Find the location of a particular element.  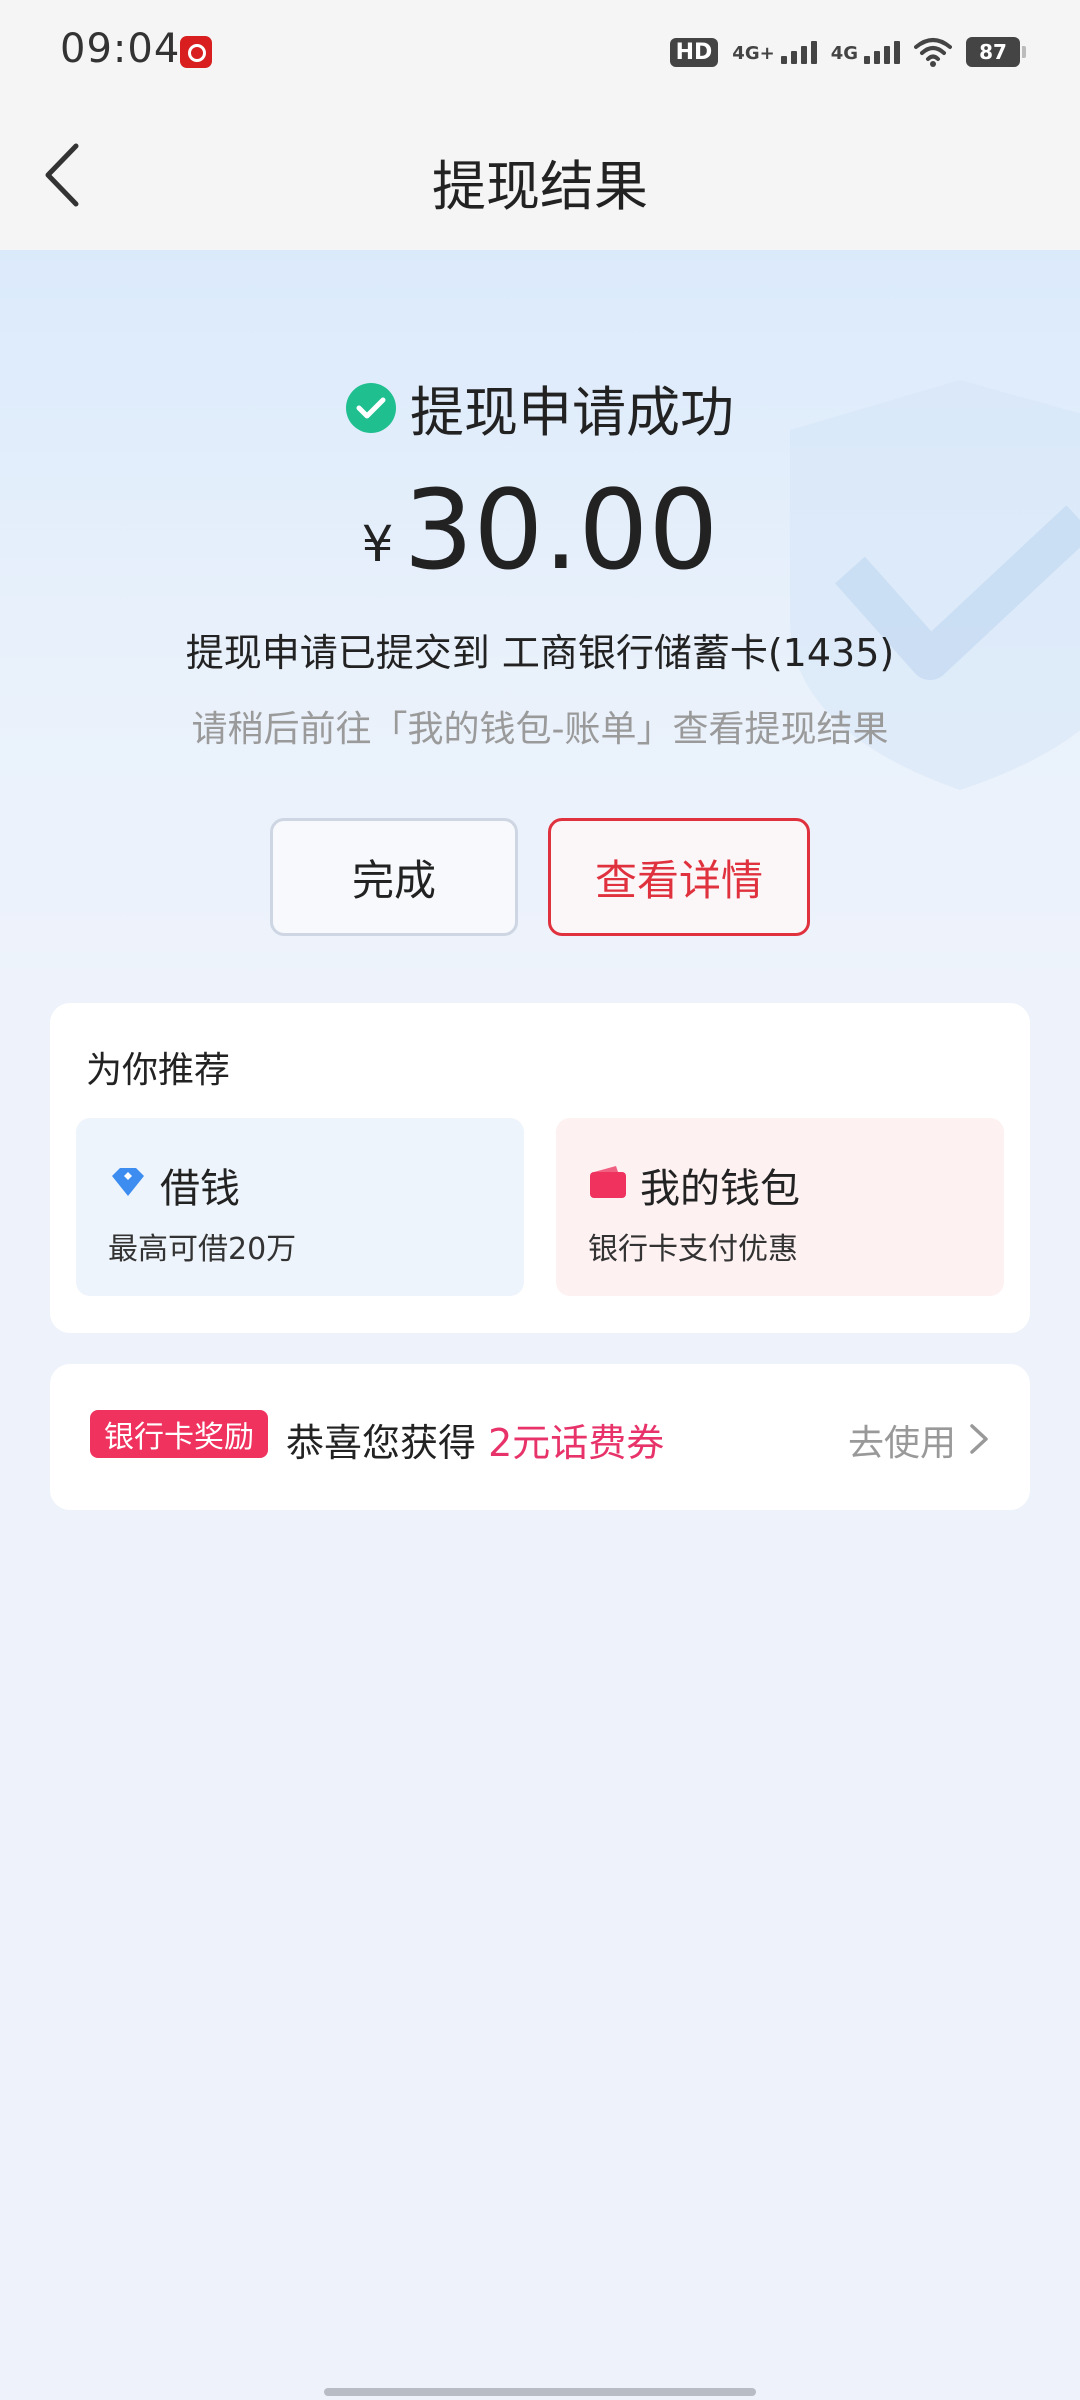

hint-text: 请稍后前往「我的钱包-账单」查看提现结果 is located at coordinates (540, 729).